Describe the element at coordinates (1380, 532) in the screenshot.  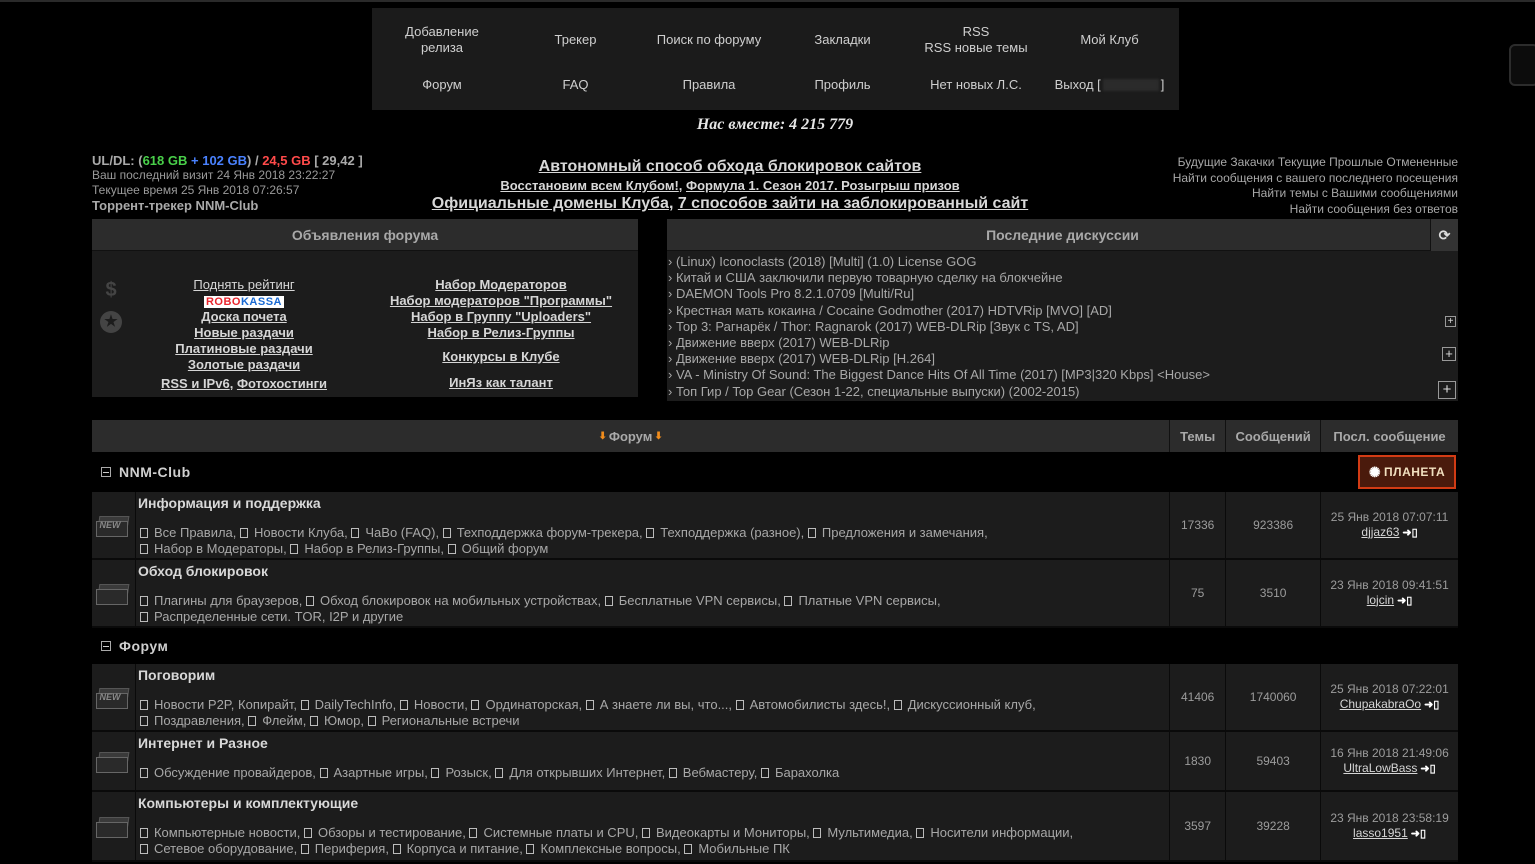
I see `last-post-user: djjaz63` at that location.